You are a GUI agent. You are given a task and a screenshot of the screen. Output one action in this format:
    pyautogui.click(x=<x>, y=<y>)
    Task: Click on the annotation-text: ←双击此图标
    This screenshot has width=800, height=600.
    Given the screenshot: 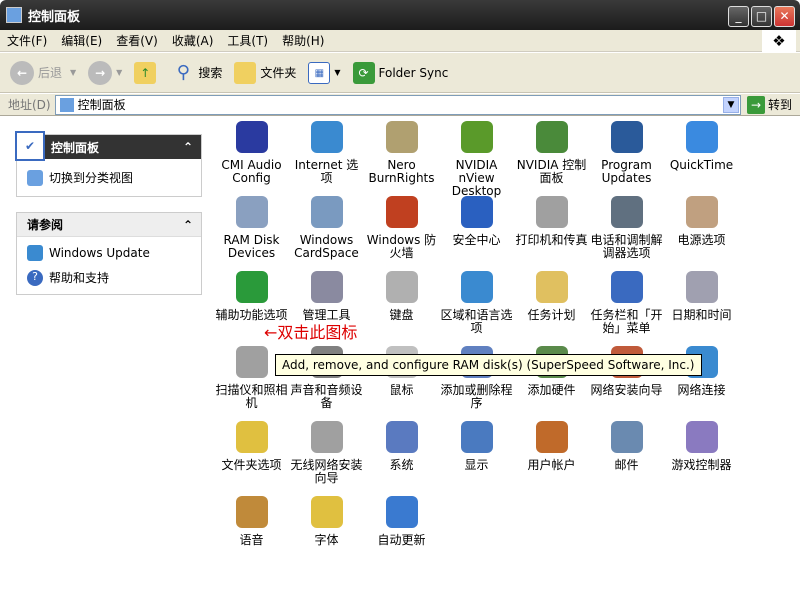 What is the action you would take?
    pyautogui.click(x=311, y=332)
    